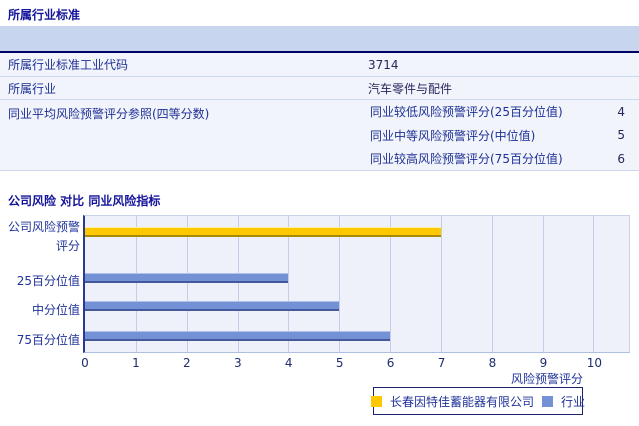 The image size is (639, 426). What do you see at coordinates (453, 135) in the screenshot?
I see `sub-row-label: 同业中等风险预警评分(中位值)` at bounding box center [453, 135].